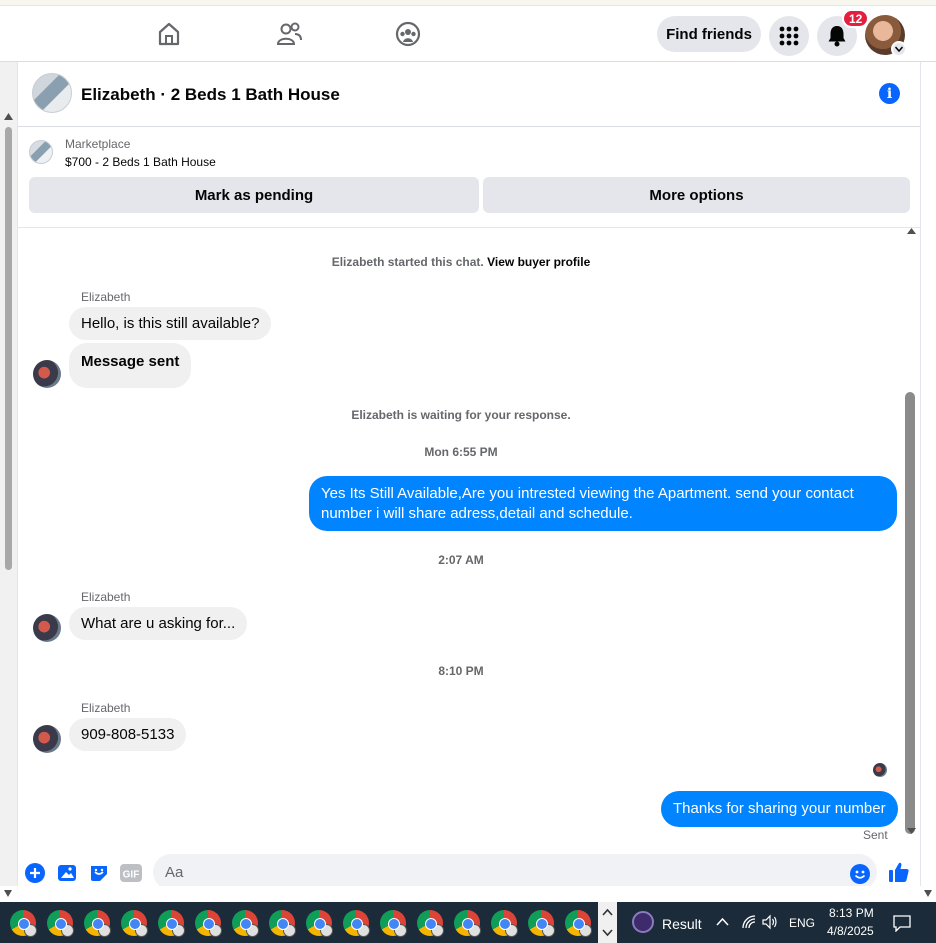  What do you see at coordinates (52, 93) in the screenshot?
I see `listing-photo` at bounding box center [52, 93].